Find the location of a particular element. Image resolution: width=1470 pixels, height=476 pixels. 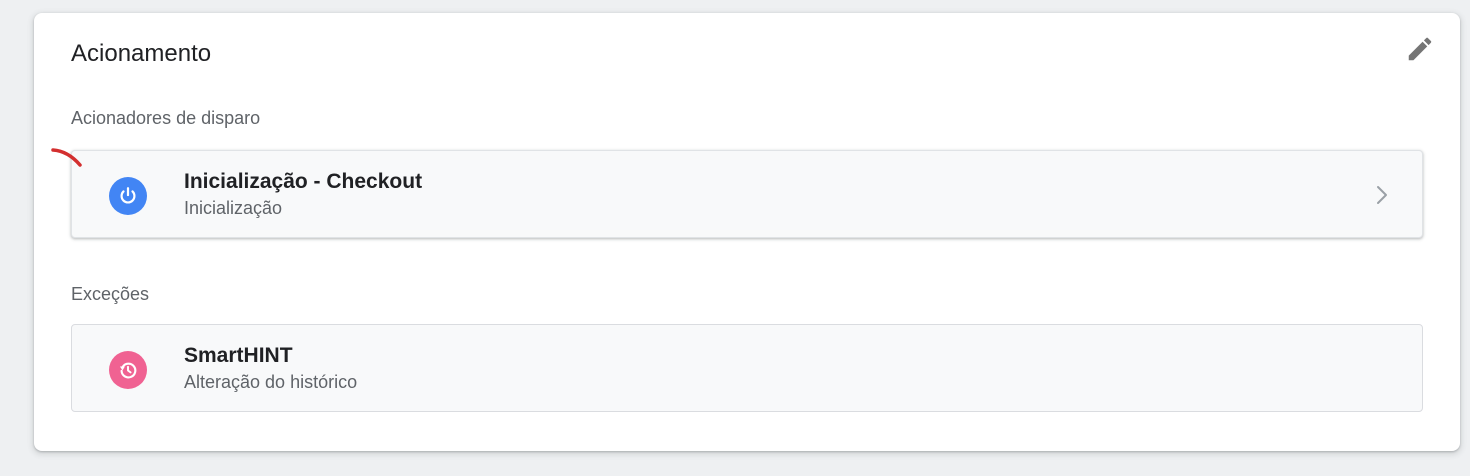

trigger-type: Alteração do histórico is located at coordinates (271, 382).